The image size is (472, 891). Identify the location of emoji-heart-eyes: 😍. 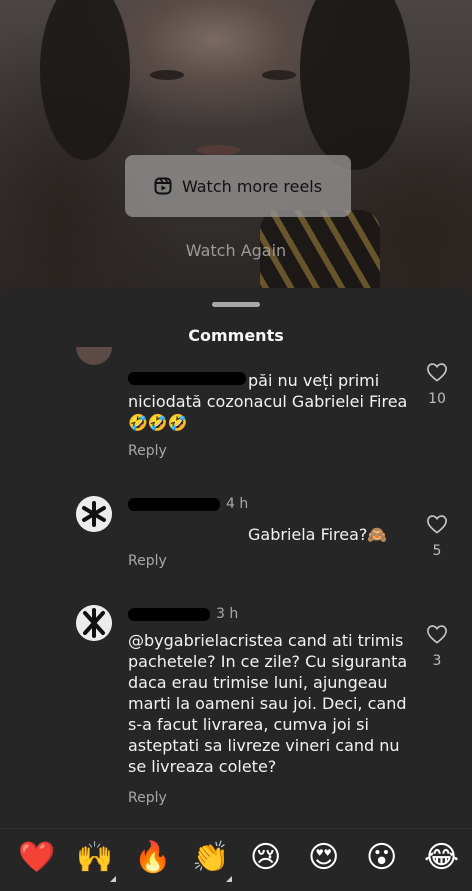
(323, 858).